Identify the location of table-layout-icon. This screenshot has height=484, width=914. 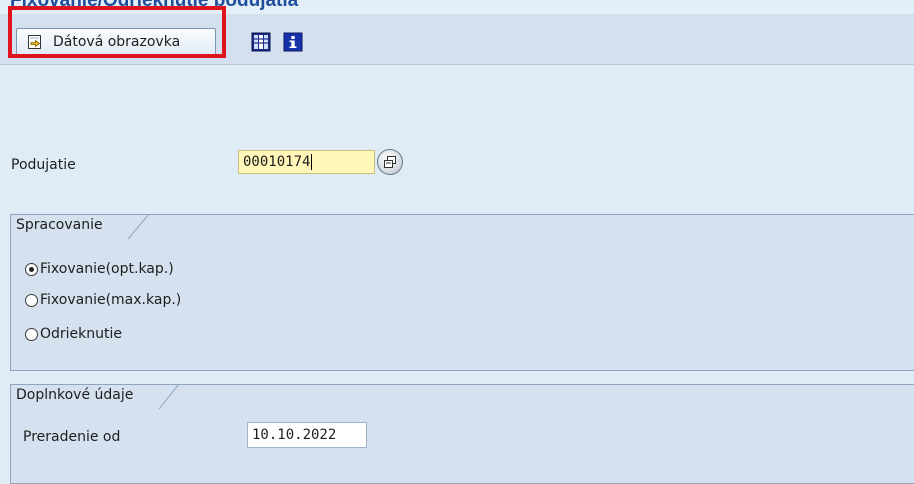
(261, 42).